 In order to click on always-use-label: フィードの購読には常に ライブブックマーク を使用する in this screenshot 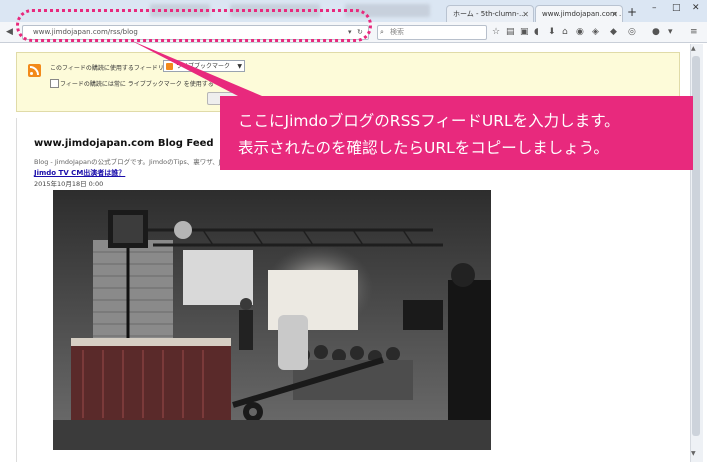, I will do `click(137, 84)`.